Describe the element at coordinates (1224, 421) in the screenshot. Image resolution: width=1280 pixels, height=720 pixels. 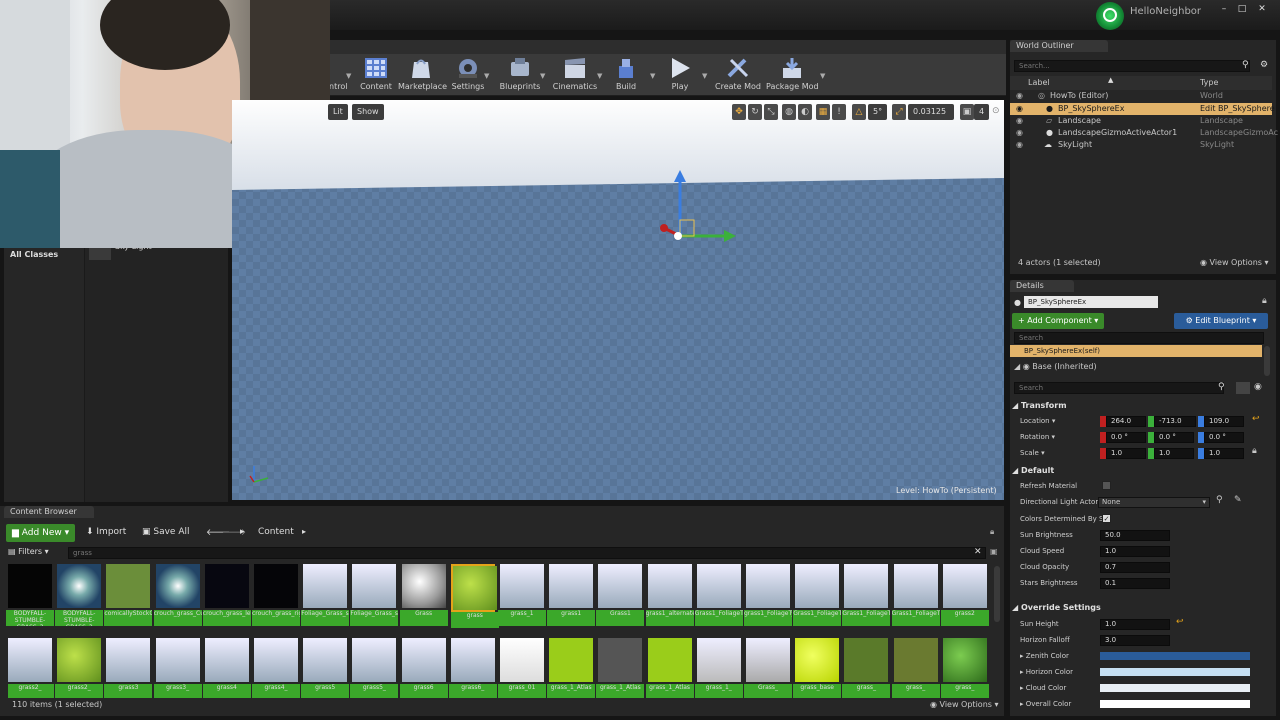
I see `location-z-field: 109.0` at that location.